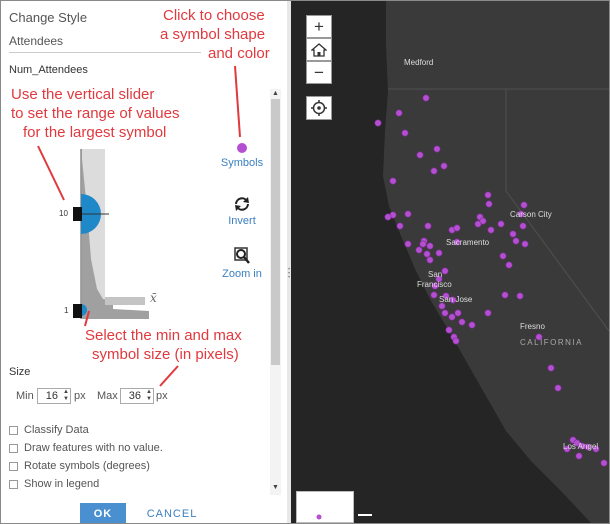 The height and width of the screenshot is (524, 610). Describe the element at coordinates (107, 396) in the screenshot. I see `max-size-label: Max` at that location.